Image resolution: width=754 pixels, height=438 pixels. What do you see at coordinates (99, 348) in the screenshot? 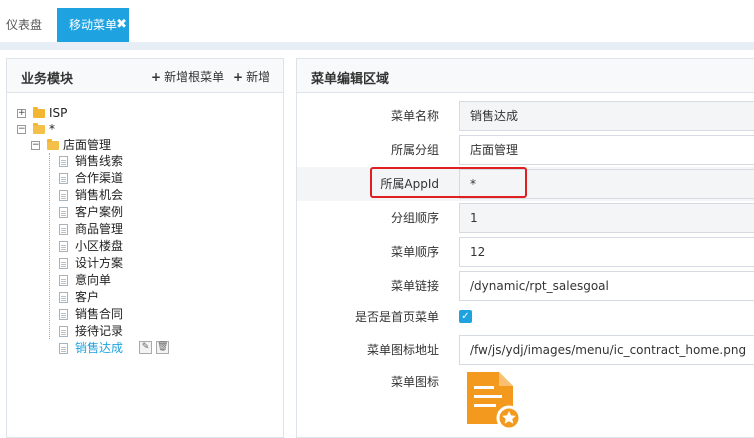
I see `tree-leaf-label: 销售达成` at bounding box center [99, 348].